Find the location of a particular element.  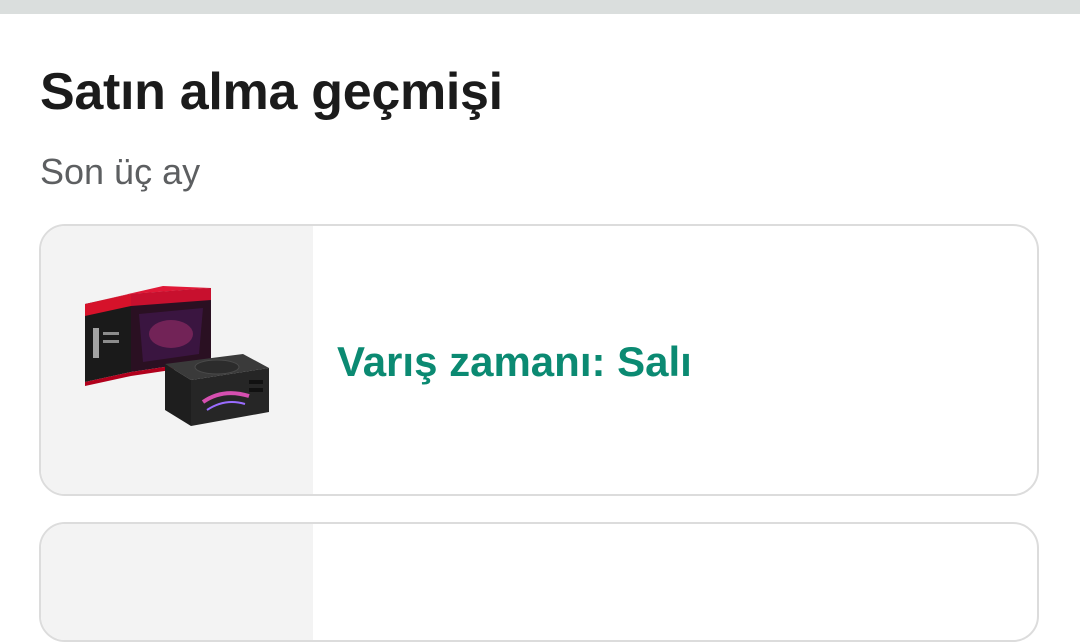

product-thumbnail is located at coordinates (177, 360).